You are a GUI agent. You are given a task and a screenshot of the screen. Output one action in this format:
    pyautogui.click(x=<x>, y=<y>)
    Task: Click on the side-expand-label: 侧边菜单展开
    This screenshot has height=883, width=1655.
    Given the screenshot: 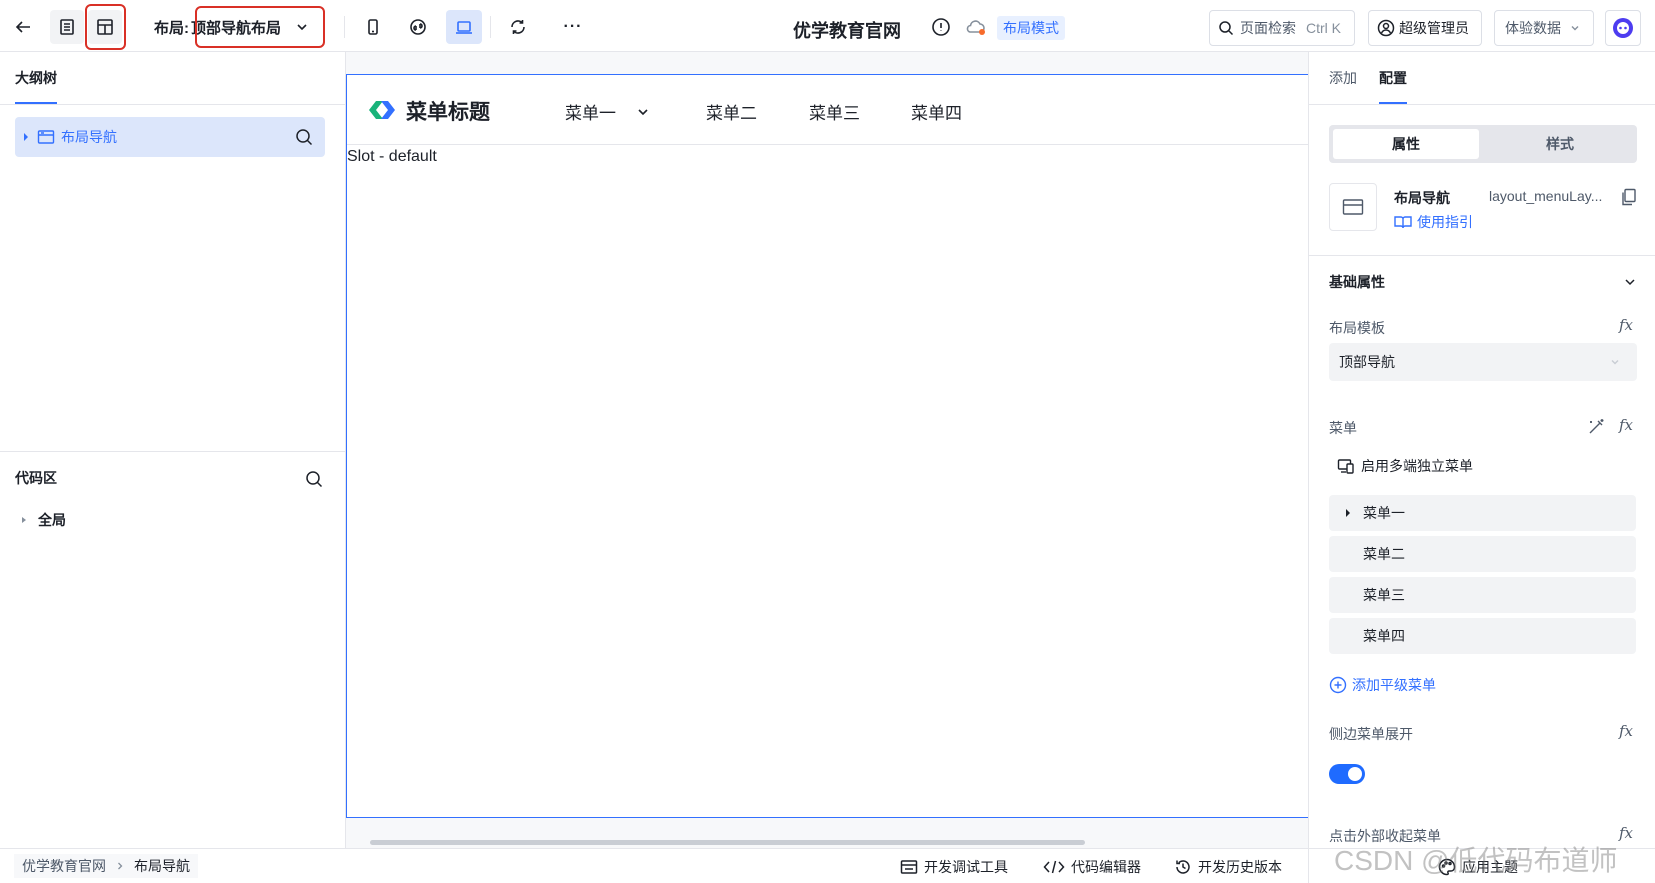 What is the action you would take?
    pyautogui.click(x=1371, y=734)
    